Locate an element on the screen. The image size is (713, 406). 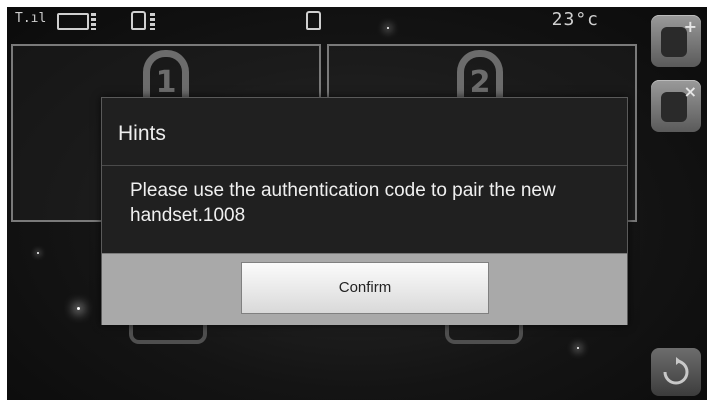
handset-slot-icon: 1 is located at coordinates (166, 77).